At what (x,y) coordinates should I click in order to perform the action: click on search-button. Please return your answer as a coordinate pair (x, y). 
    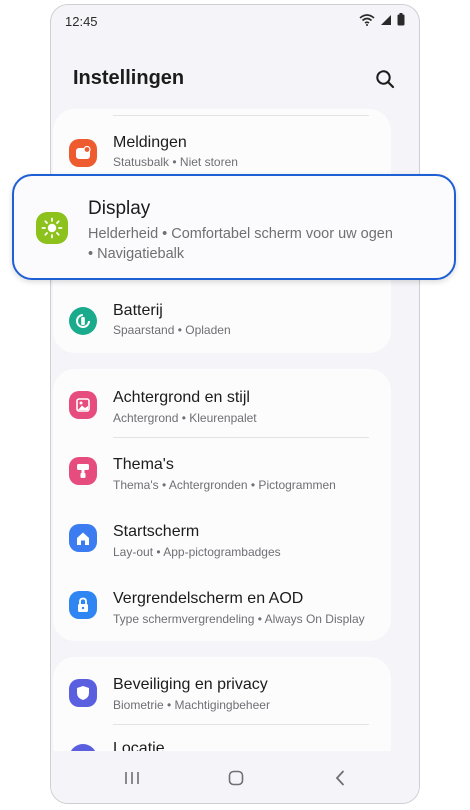
    Looking at the image, I should click on (385, 79).